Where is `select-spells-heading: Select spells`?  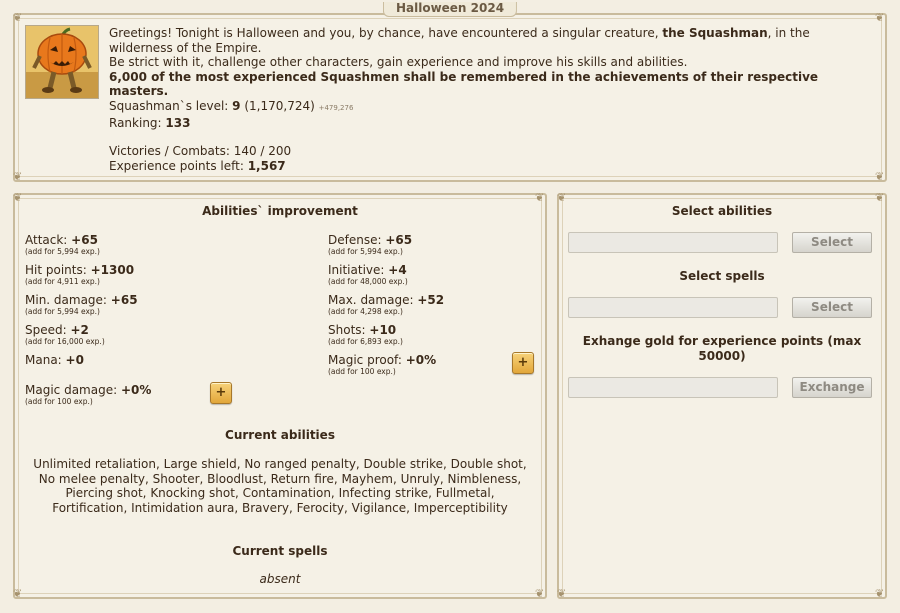
select-spells-heading: Select spells is located at coordinates (722, 276).